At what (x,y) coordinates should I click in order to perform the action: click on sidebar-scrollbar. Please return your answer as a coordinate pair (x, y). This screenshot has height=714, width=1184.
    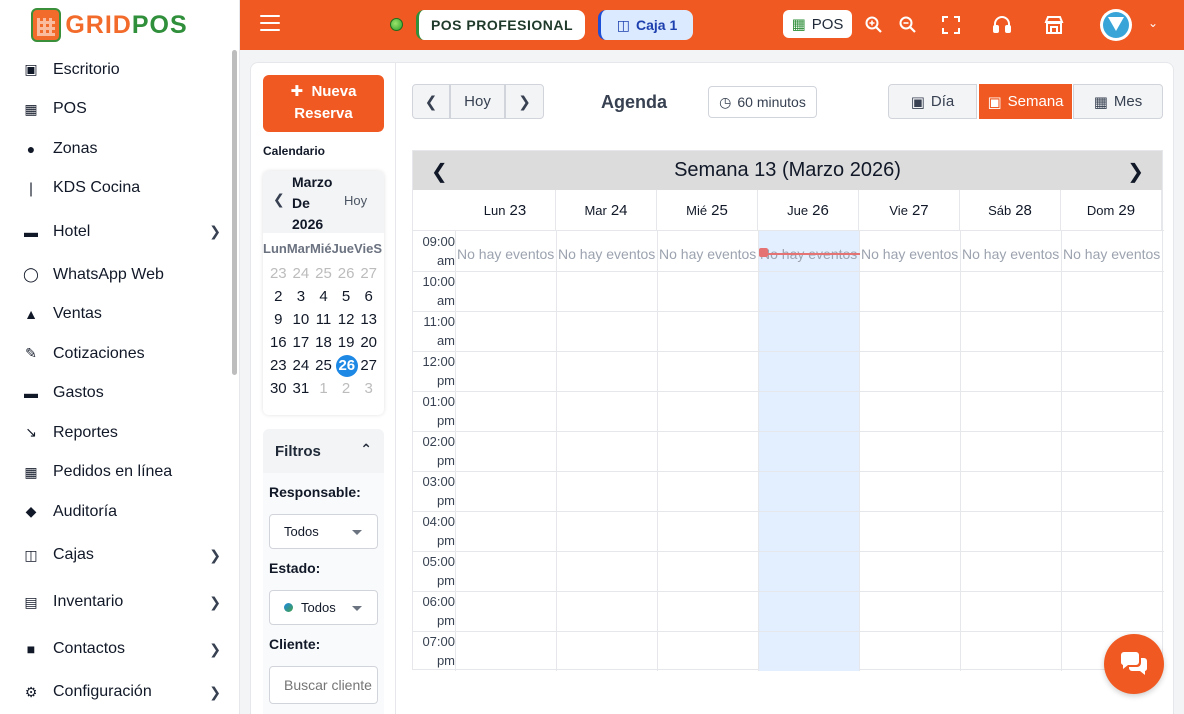
    Looking at the image, I should click on (234, 212).